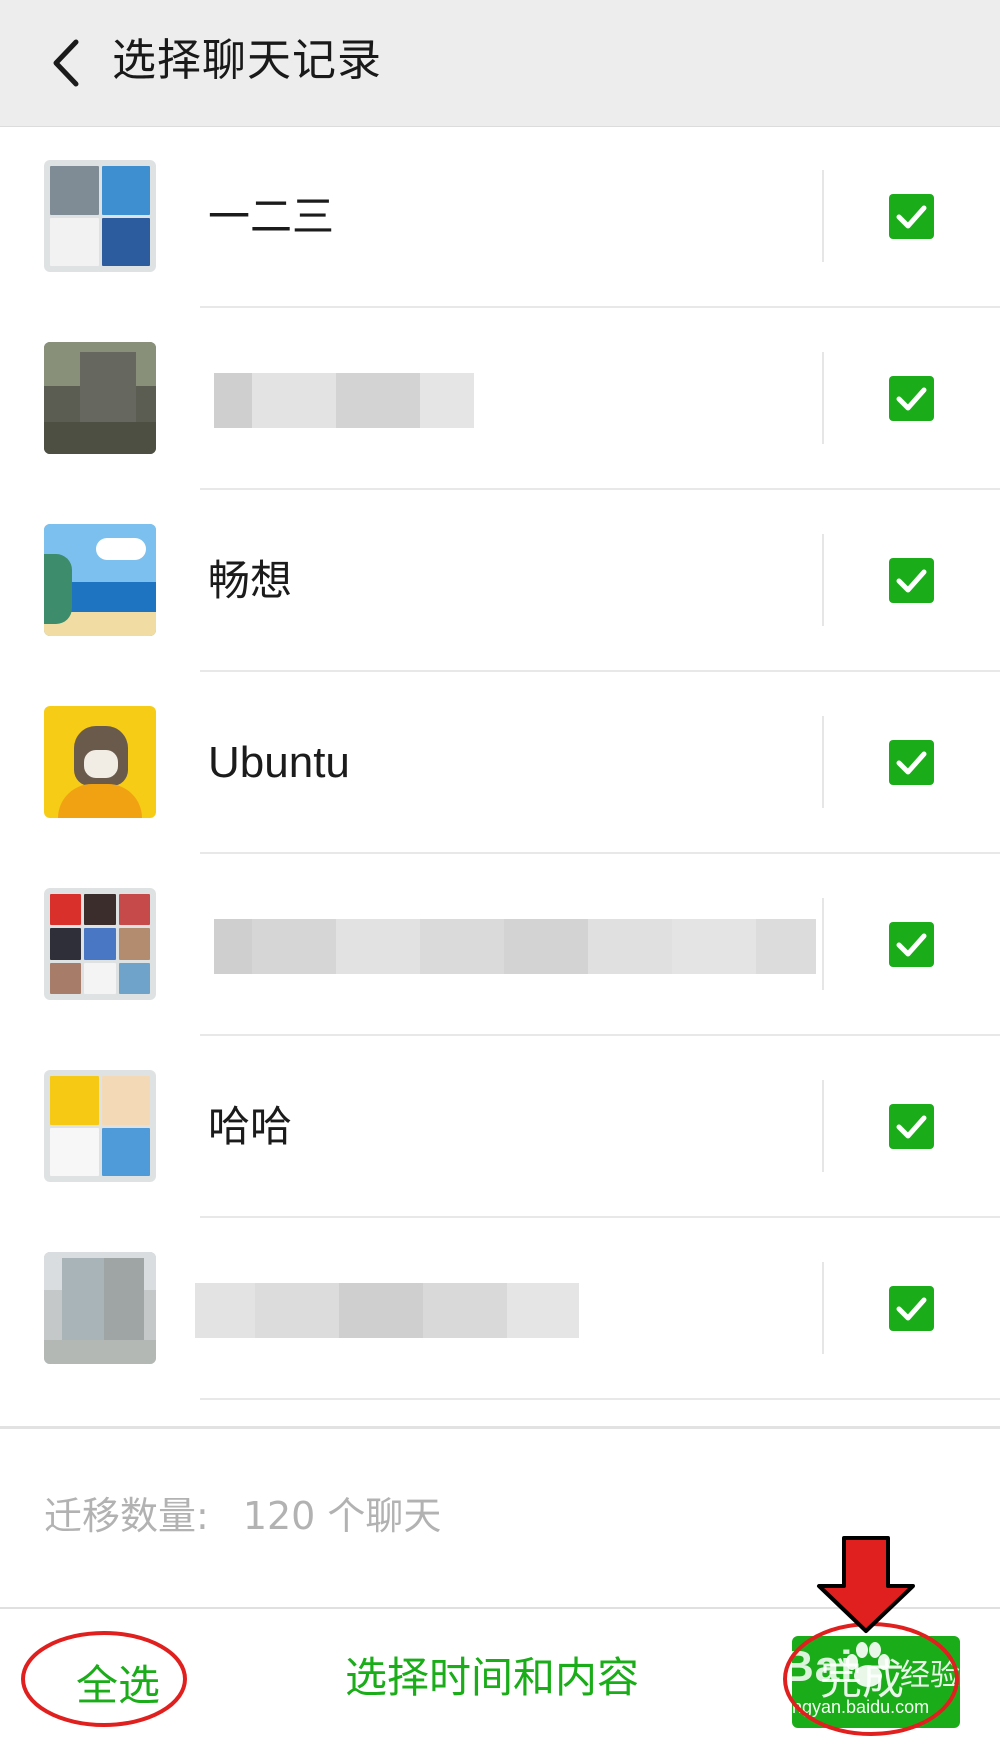 The height and width of the screenshot is (1748, 1000). Describe the element at coordinates (500, 217) in the screenshot. I see `chat-row: 一二三` at that location.